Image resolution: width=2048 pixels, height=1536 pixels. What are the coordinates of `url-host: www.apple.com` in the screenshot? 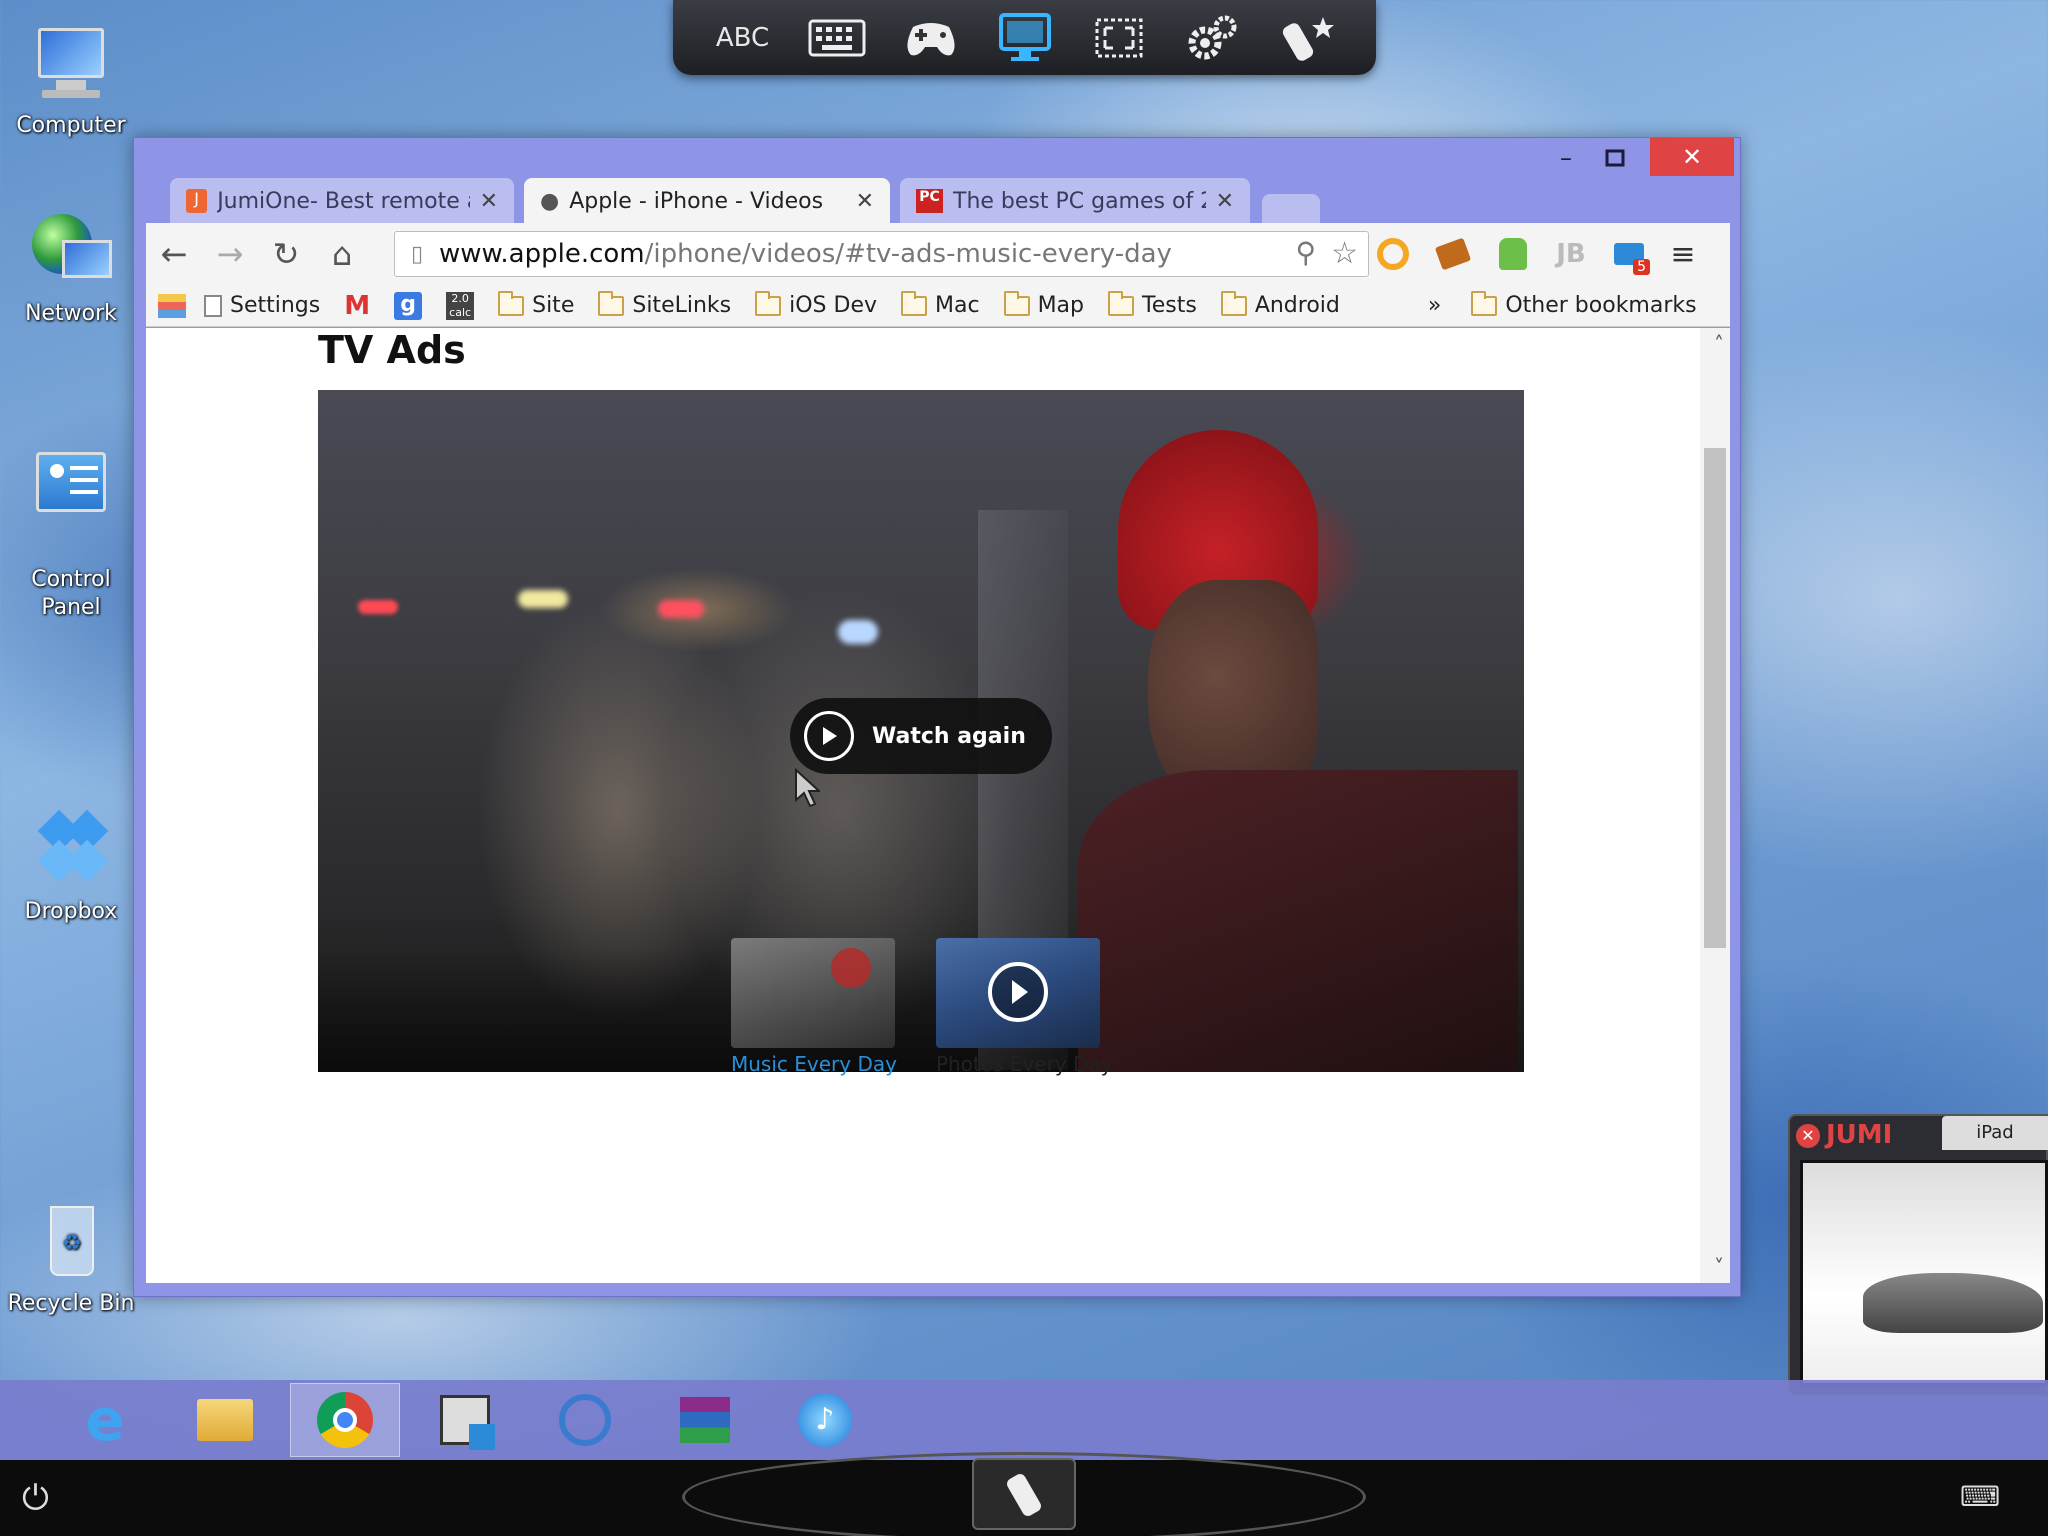 It's located at (542, 254).